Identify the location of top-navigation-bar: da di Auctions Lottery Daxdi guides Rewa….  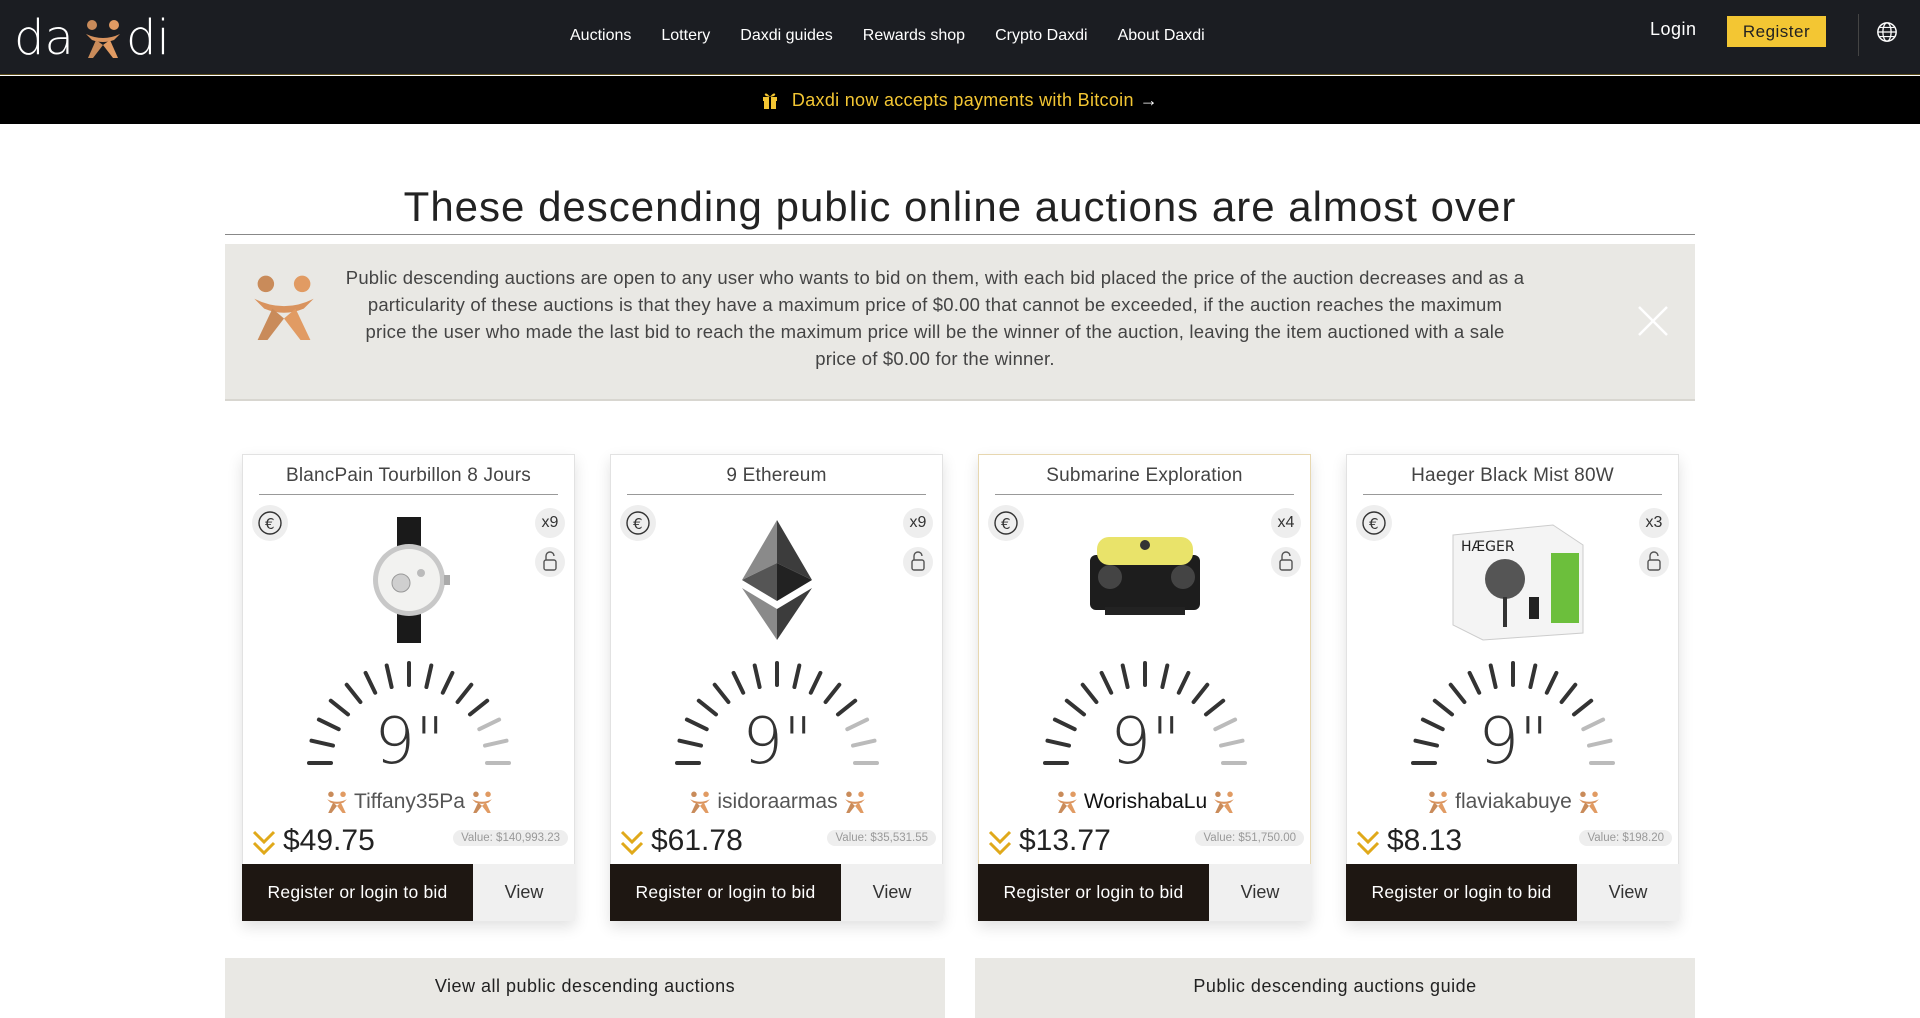
(960, 37).